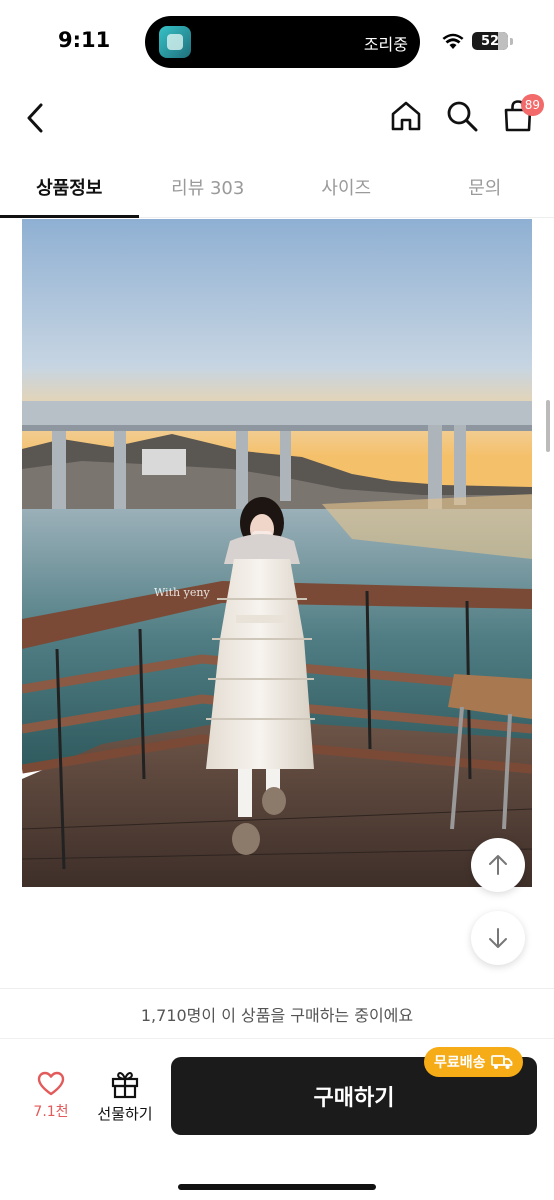  Describe the element at coordinates (460, 1063) in the screenshot. I see `free-shipping-label: 무료배송` at that location.